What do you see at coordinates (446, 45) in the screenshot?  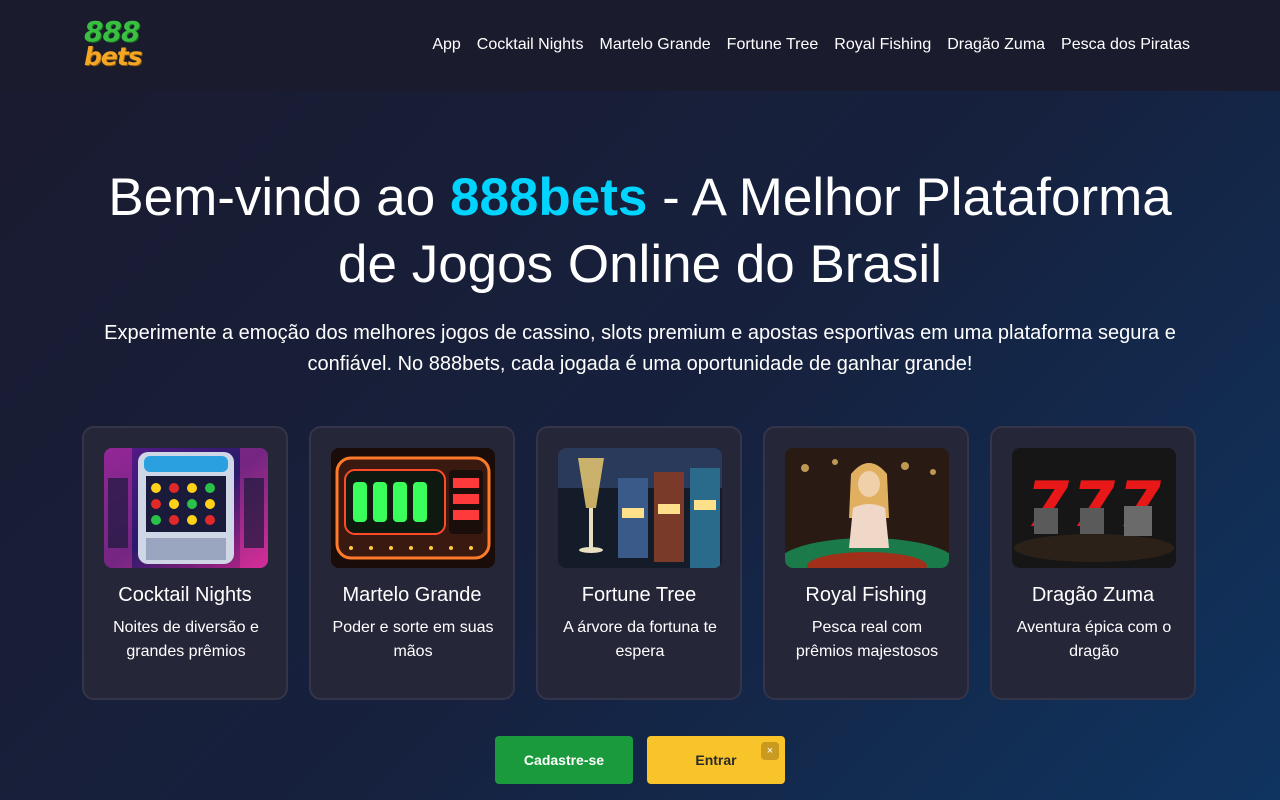 I see `nav-link-app: App` at bounding box center [446, 45].